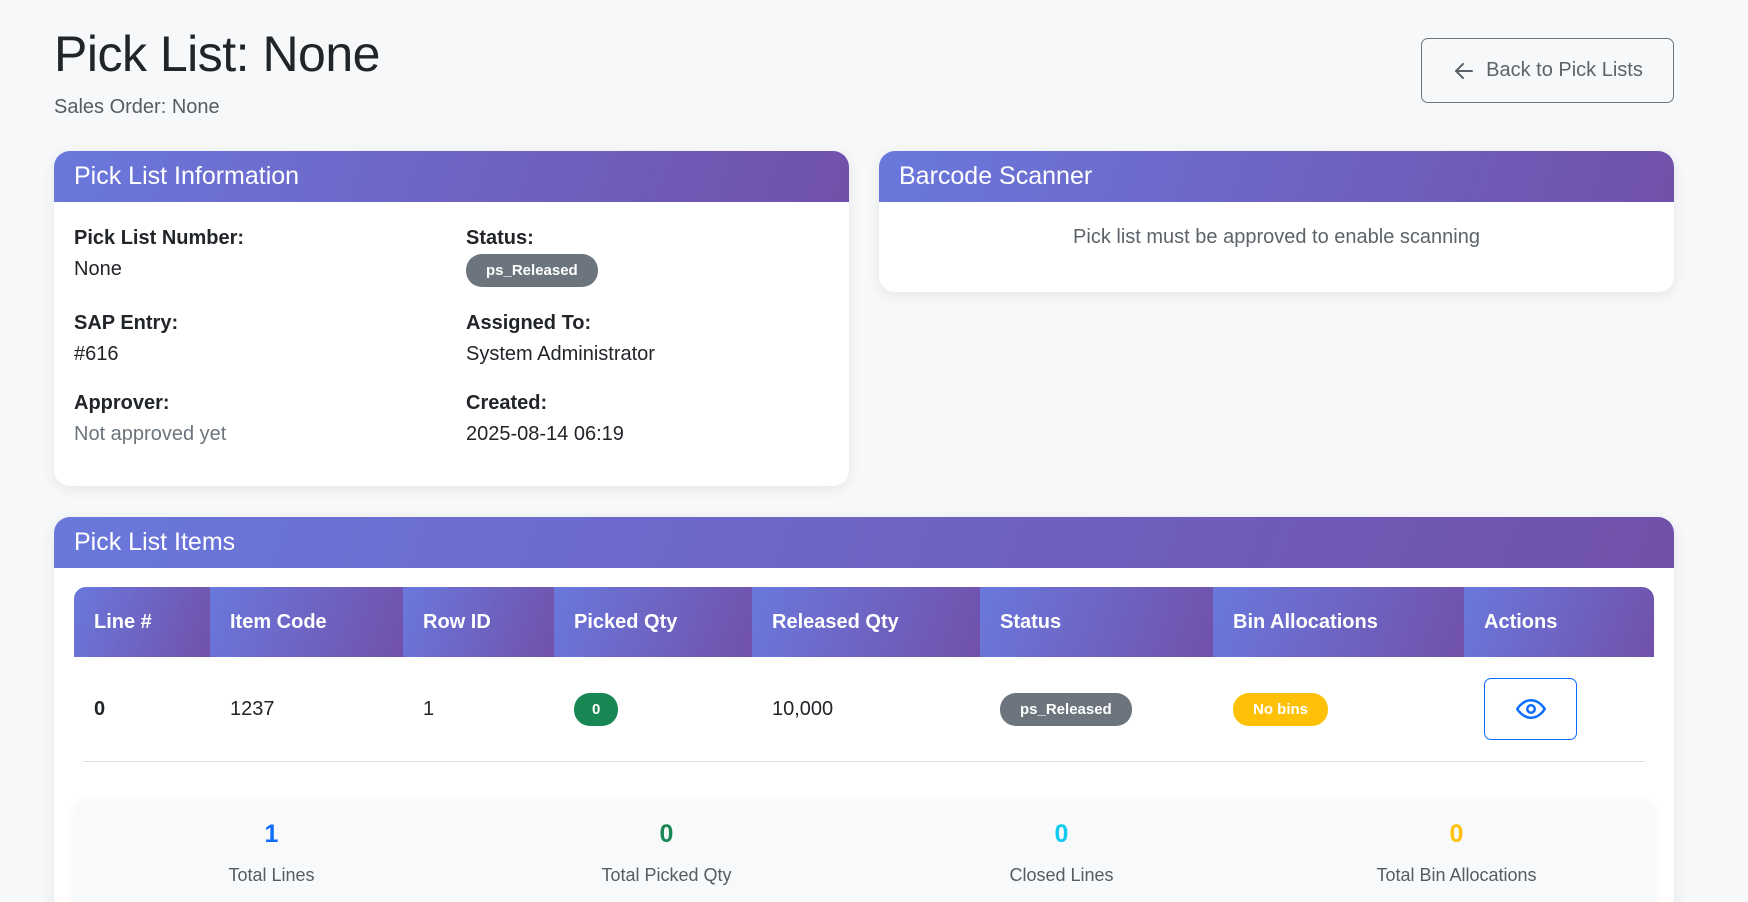 The width and height of the screenshot is (1748, 902). Describe the element at coordinates (1066, 709) in the screenshot. I see `row-status-badge: ps_Released` at that location.